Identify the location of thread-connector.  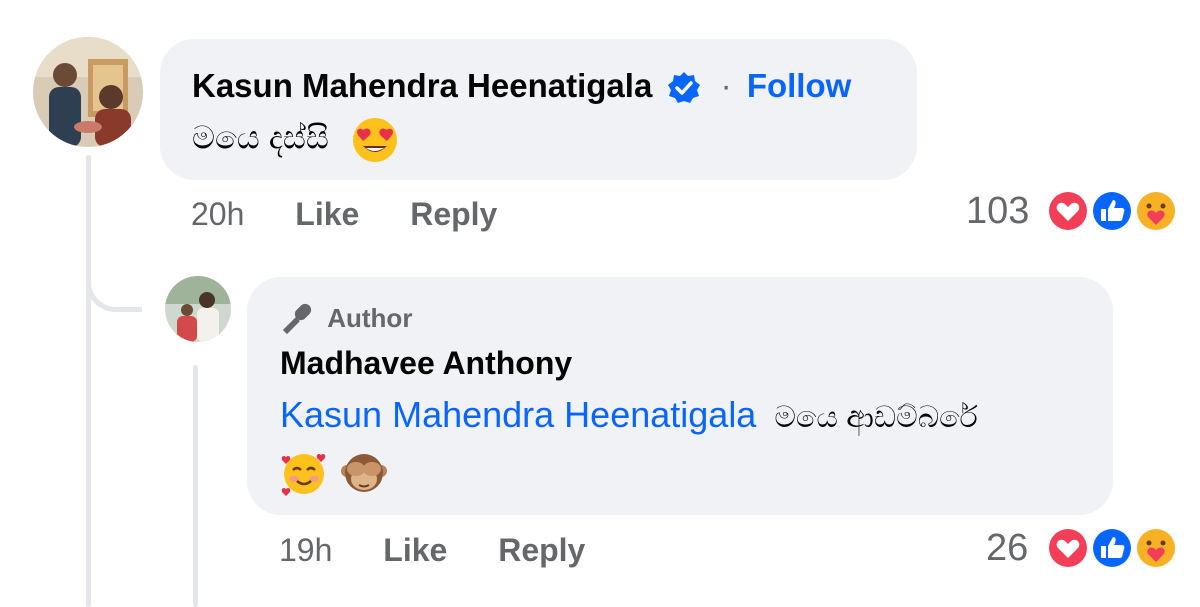
(114, 281).